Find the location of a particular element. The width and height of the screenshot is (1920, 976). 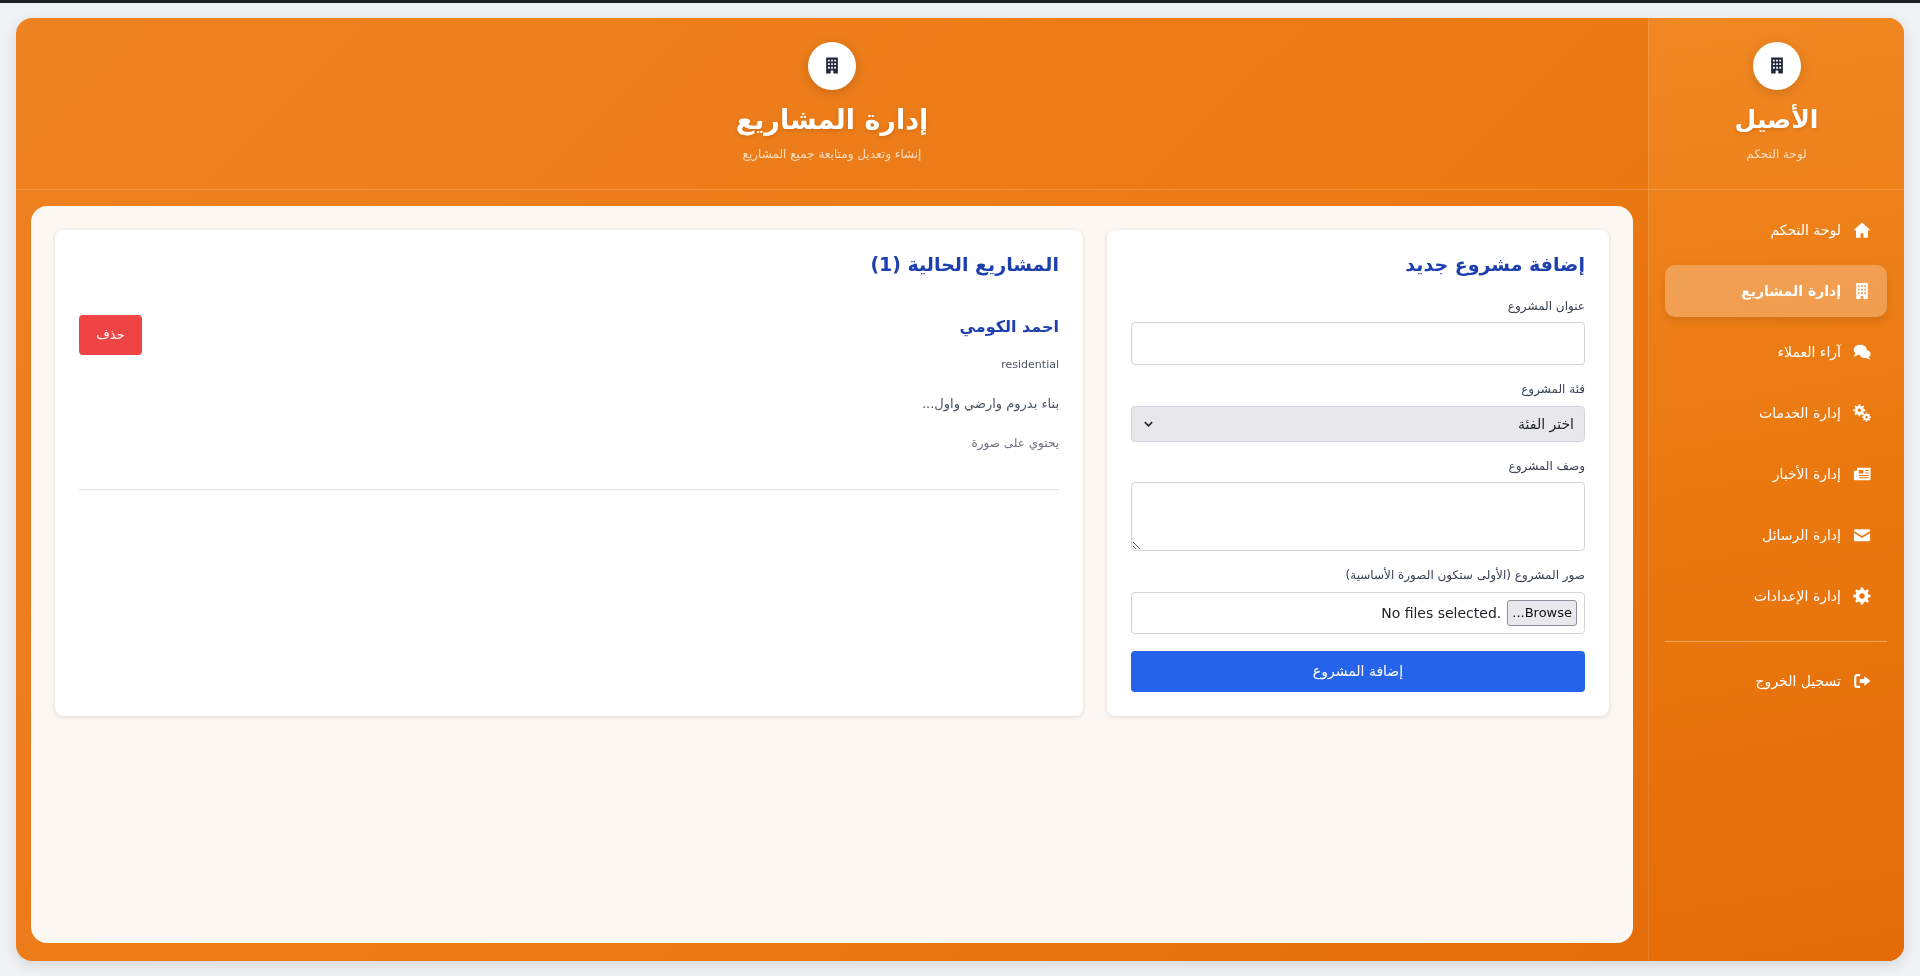

chevron-down-icon is located at coordinates (1148, 424).